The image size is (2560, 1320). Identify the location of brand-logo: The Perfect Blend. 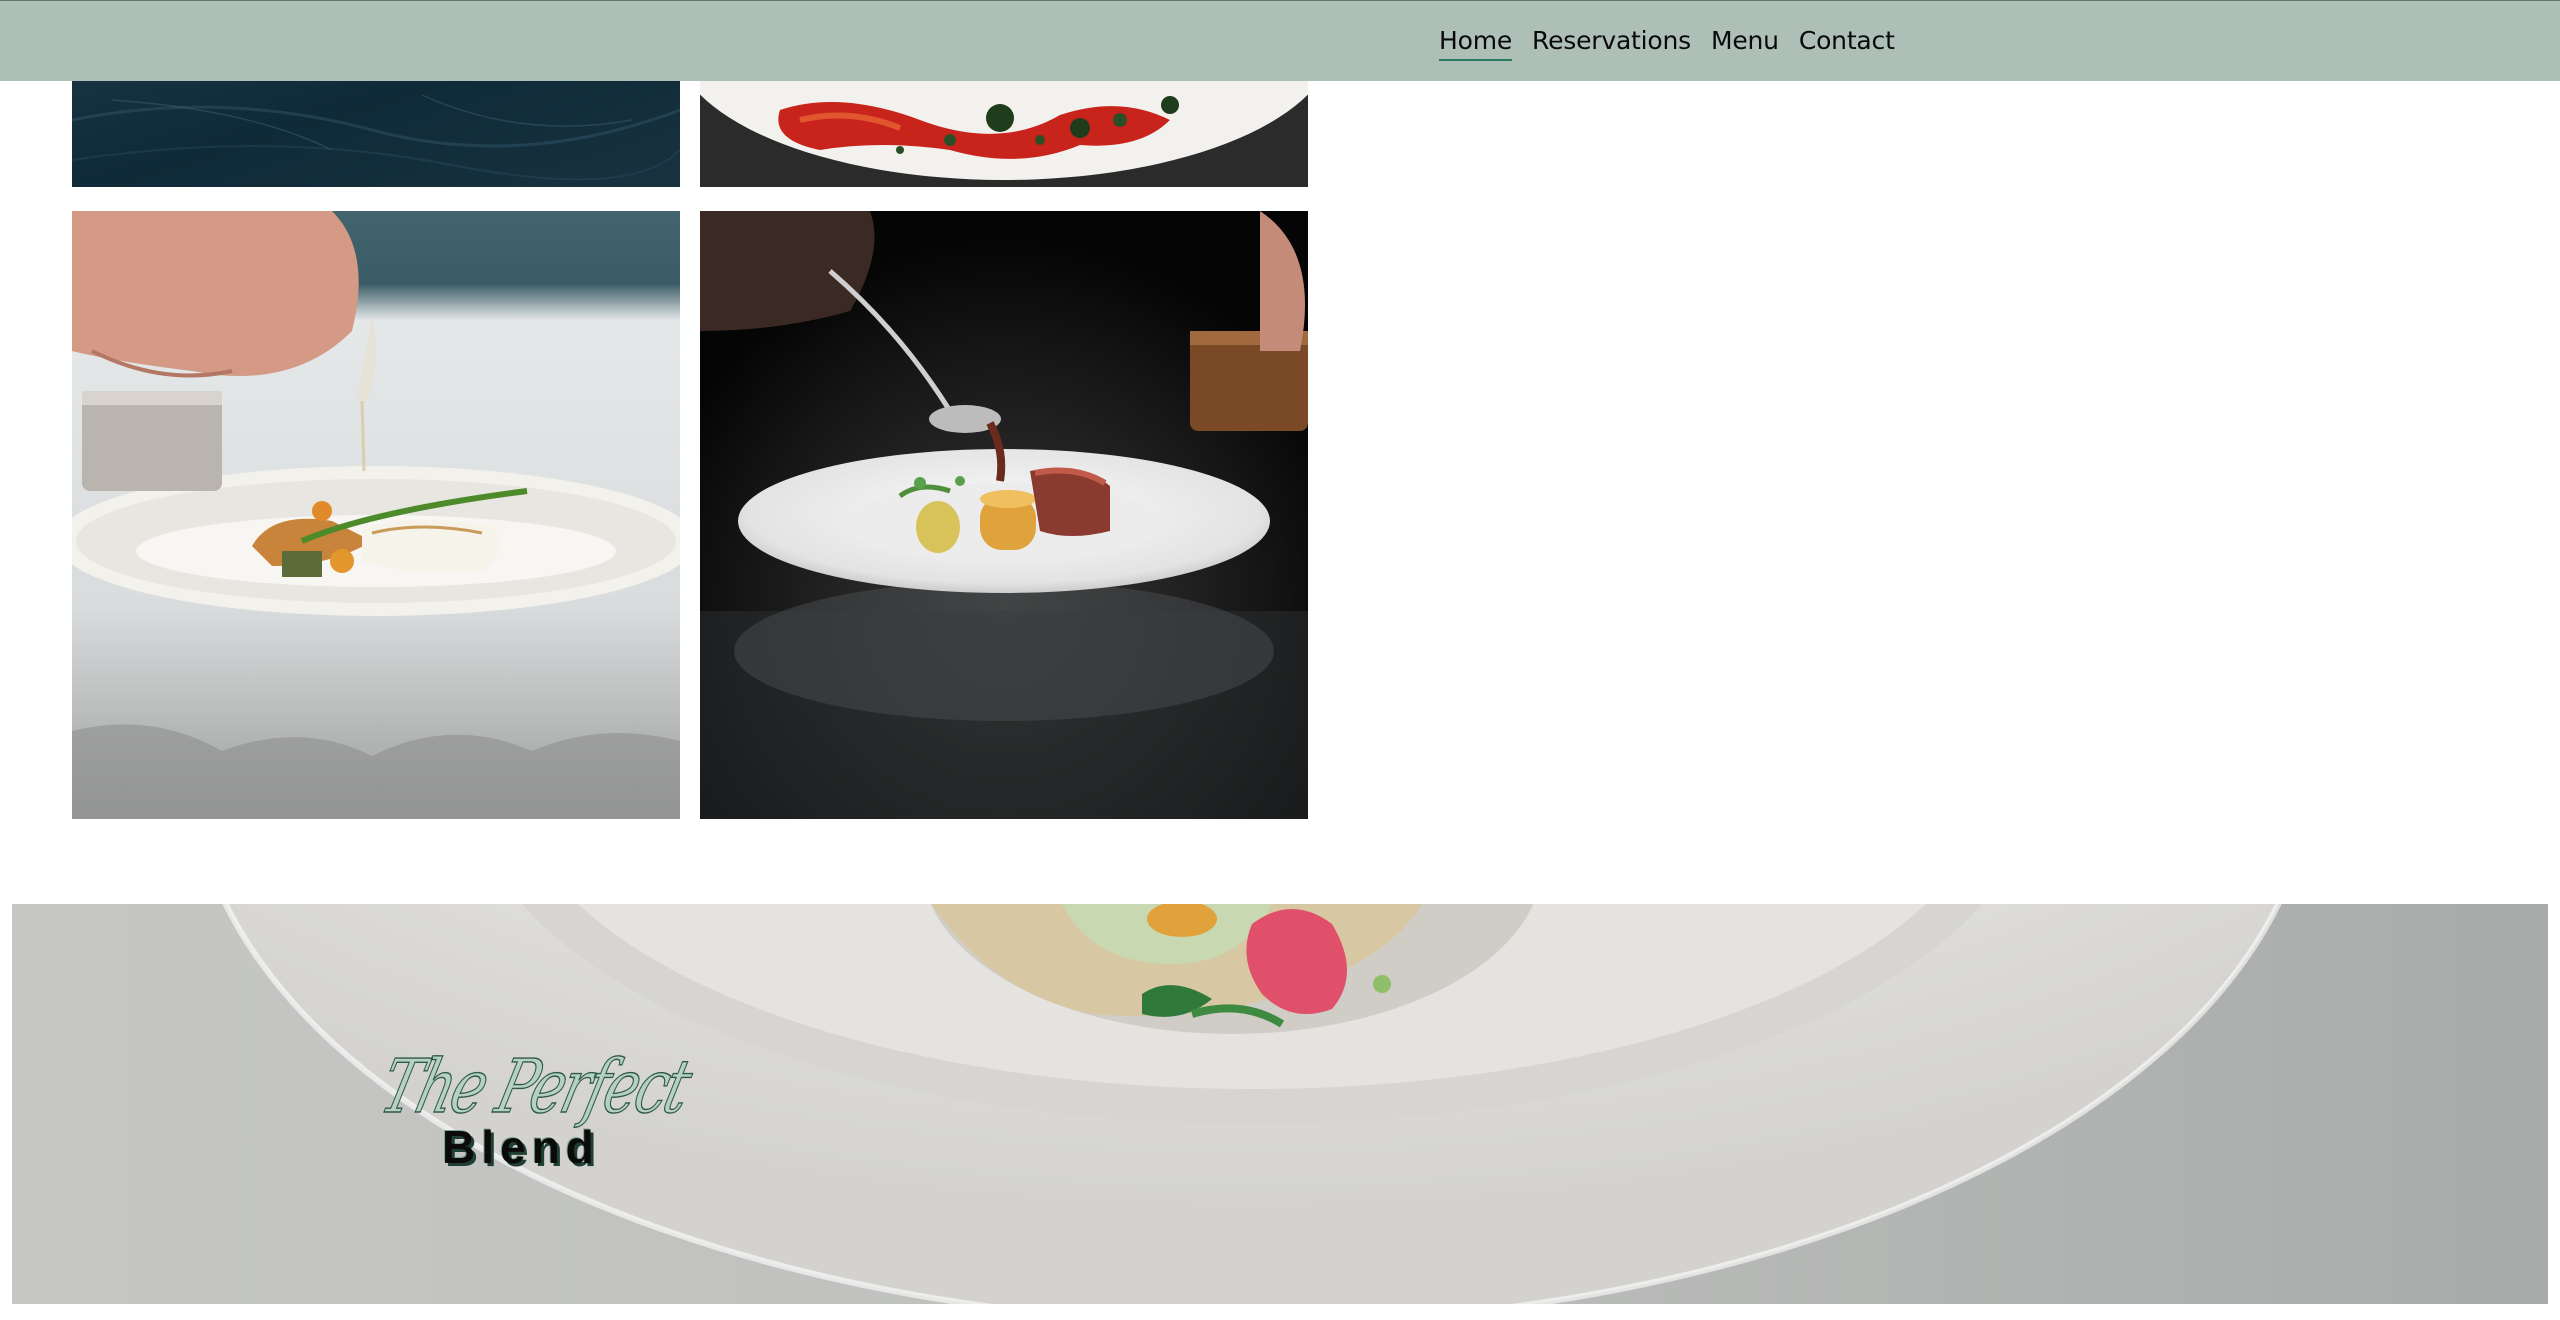
(537, 1113).